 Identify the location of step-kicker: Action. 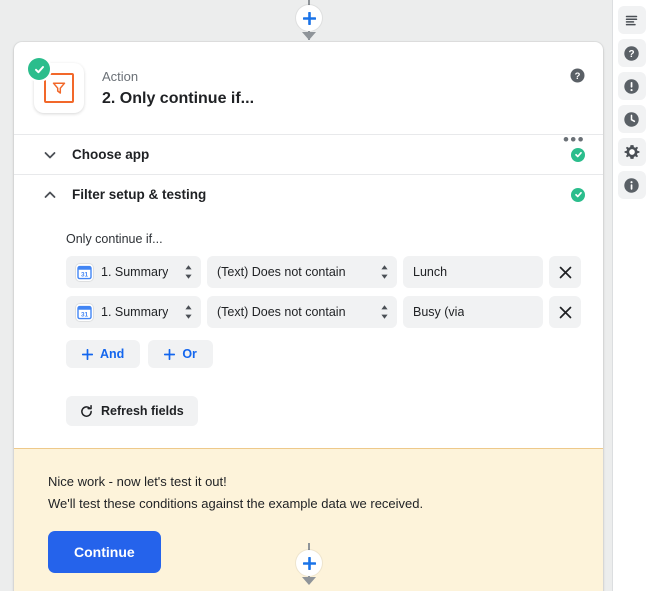
(120, 76).